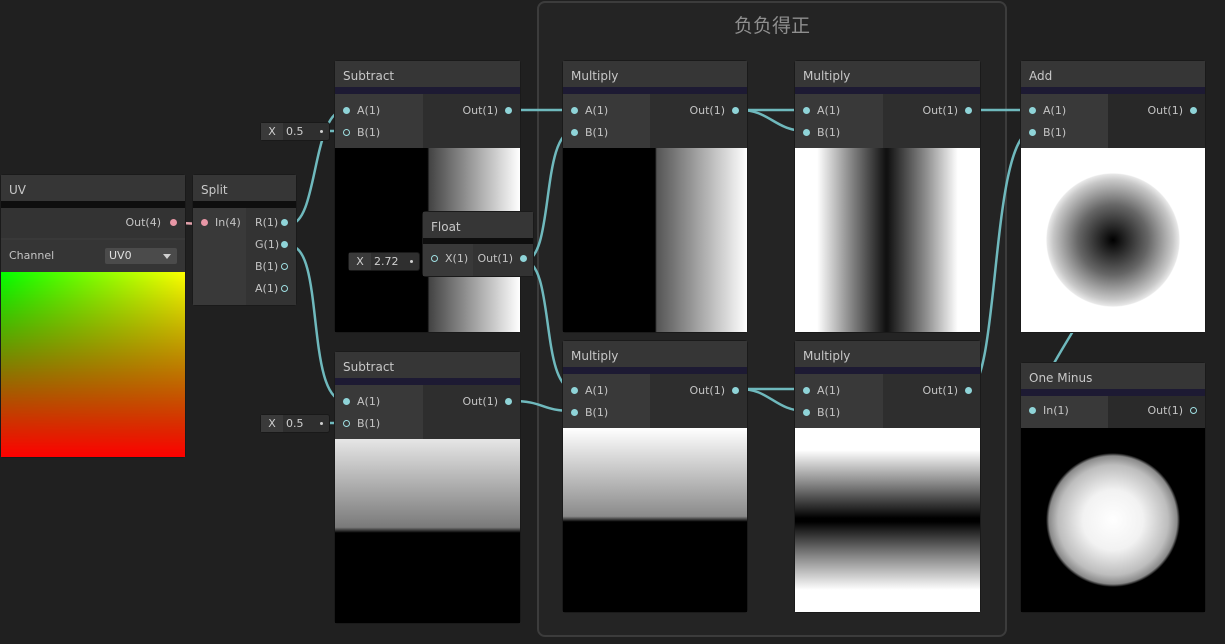  Describe the element at coordinates (655, 240) in the screenshot. I see `multiply-1-preview` at that location.